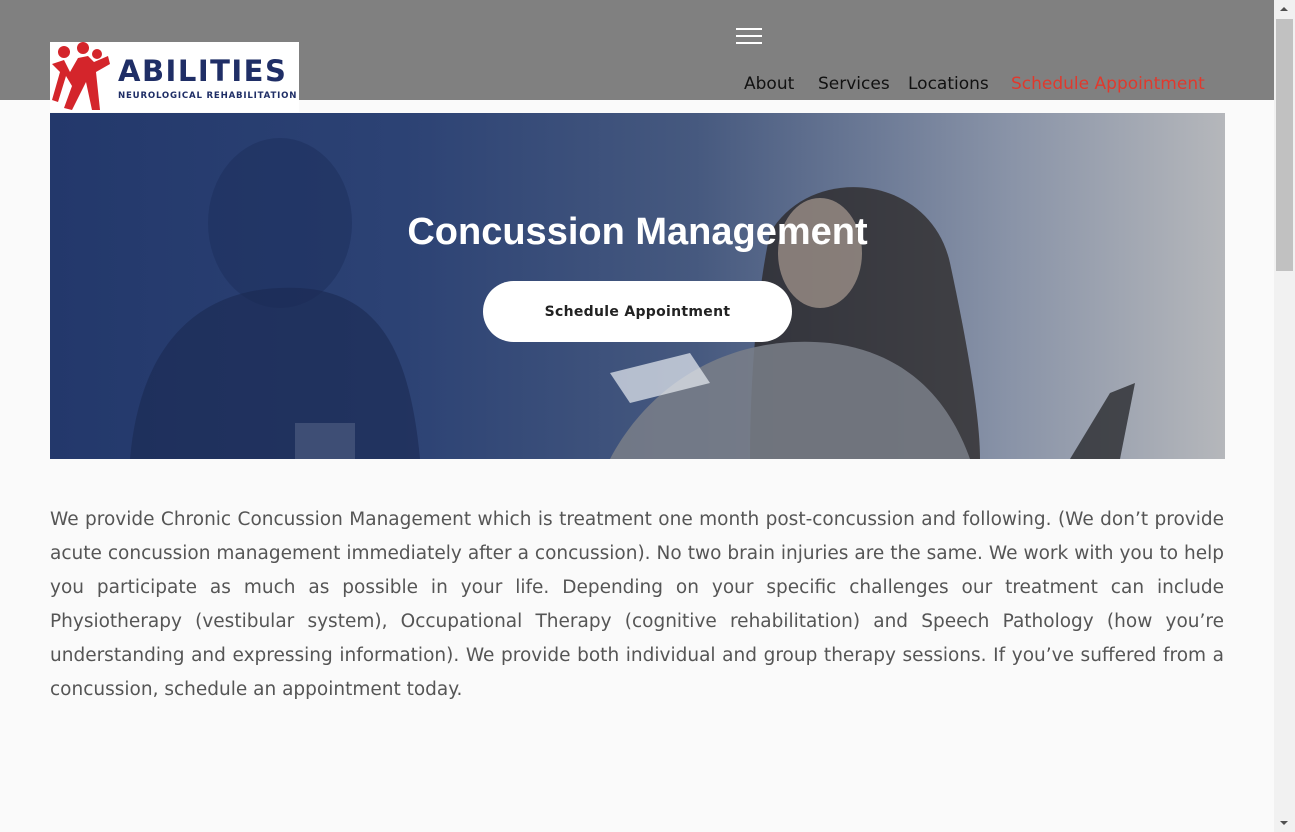  What do you see at coordinates (769, 84) in the screenshot?
I see `nav-item-about: About` at bounding box center [769, 84].